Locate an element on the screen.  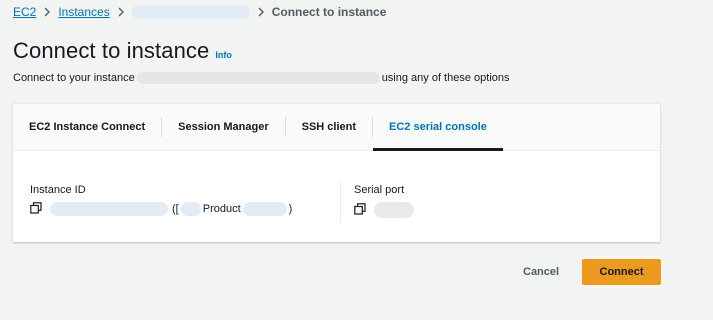
instance-id-value: ([ Product ) is located at coordinates (161, 209).